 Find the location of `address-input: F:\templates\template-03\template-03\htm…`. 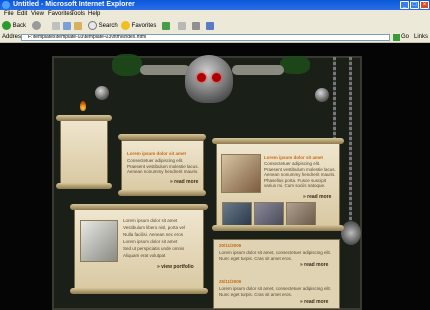

address-input: F:\templates\template-03\template-03\htm… is located at coordinates (205, 37).